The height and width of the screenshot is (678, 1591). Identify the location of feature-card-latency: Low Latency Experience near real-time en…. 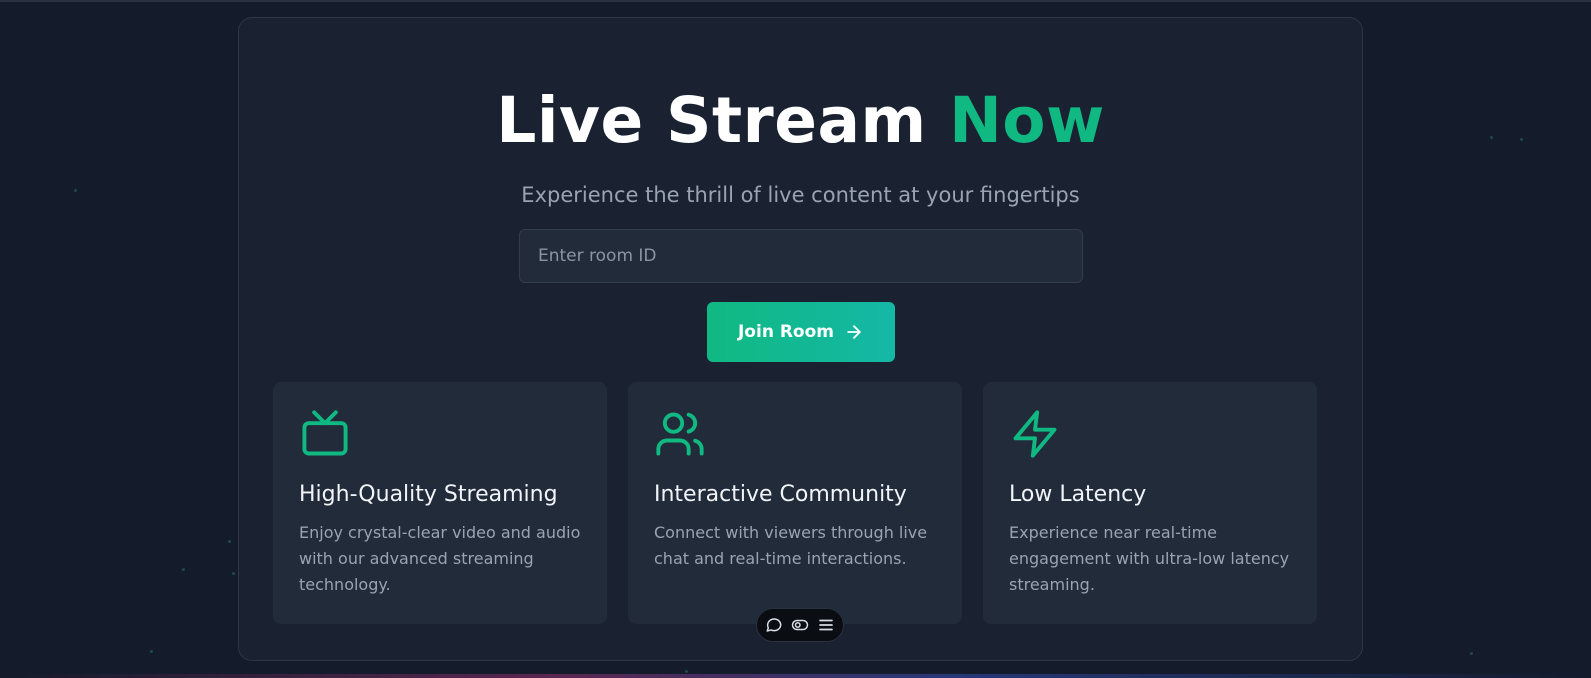
(1150, 503).